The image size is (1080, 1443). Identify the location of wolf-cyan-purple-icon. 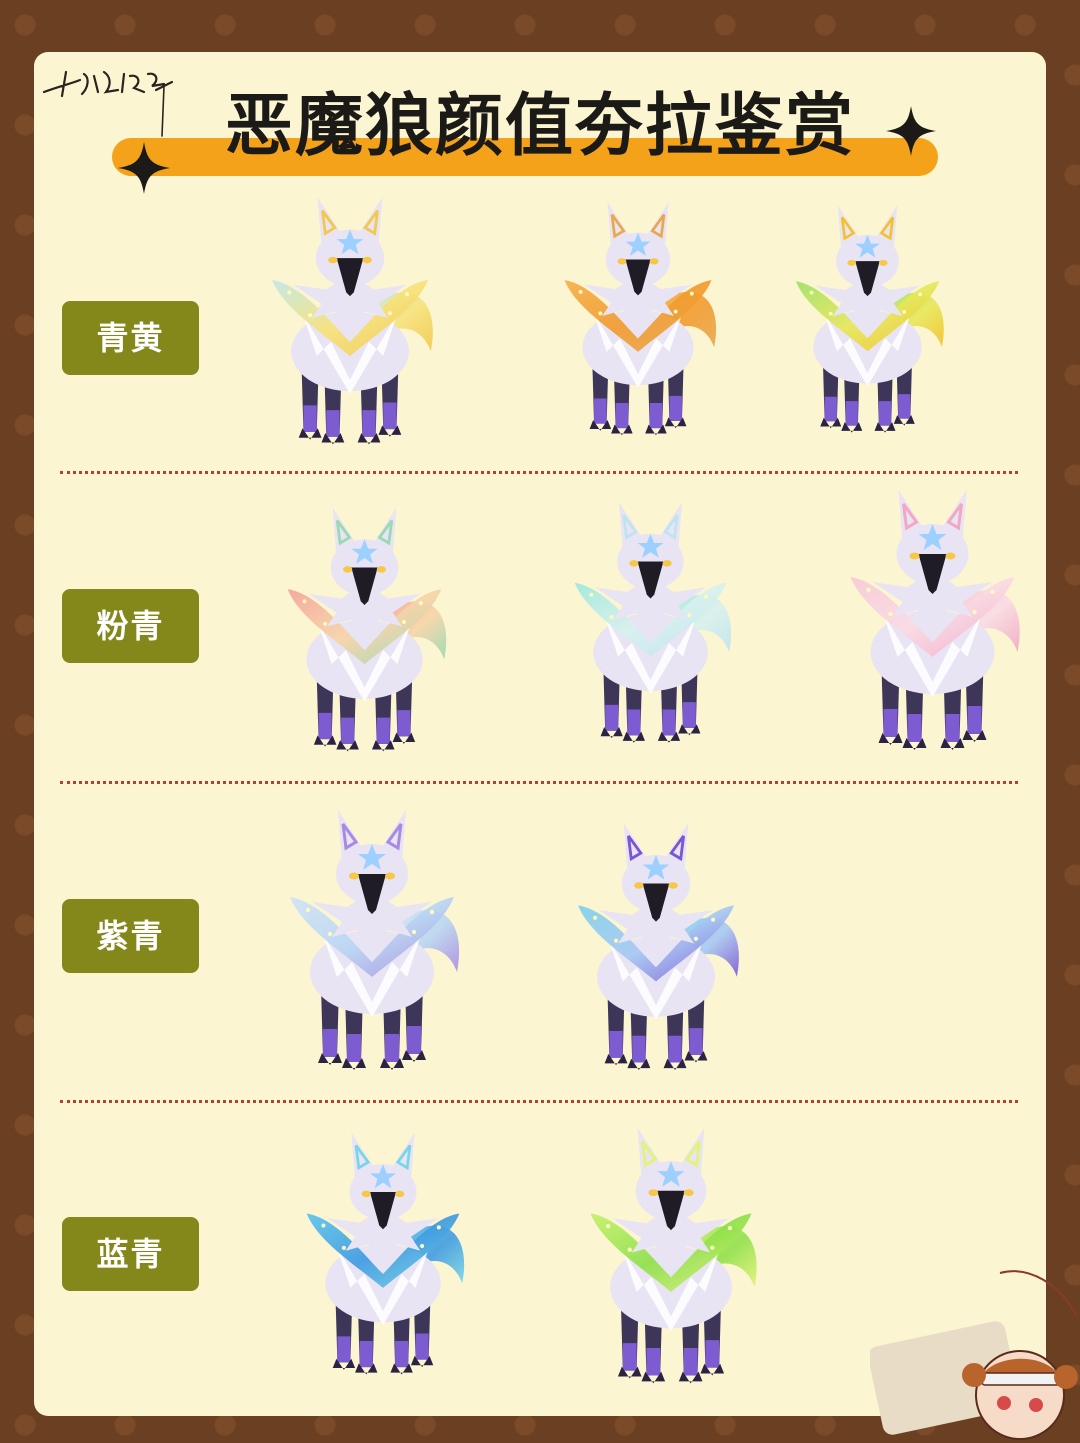
(658, 946).